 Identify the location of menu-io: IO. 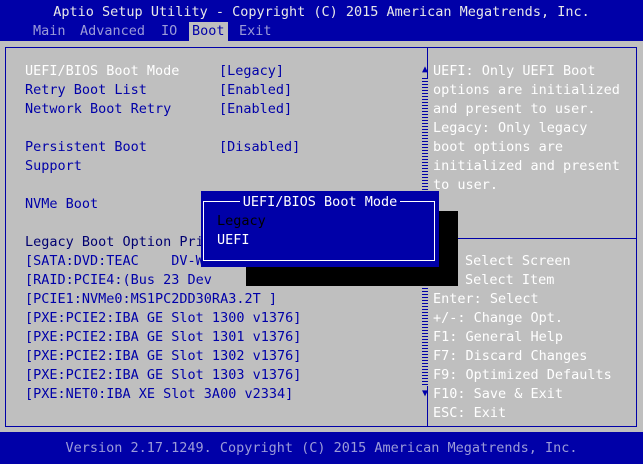
(169, 31).